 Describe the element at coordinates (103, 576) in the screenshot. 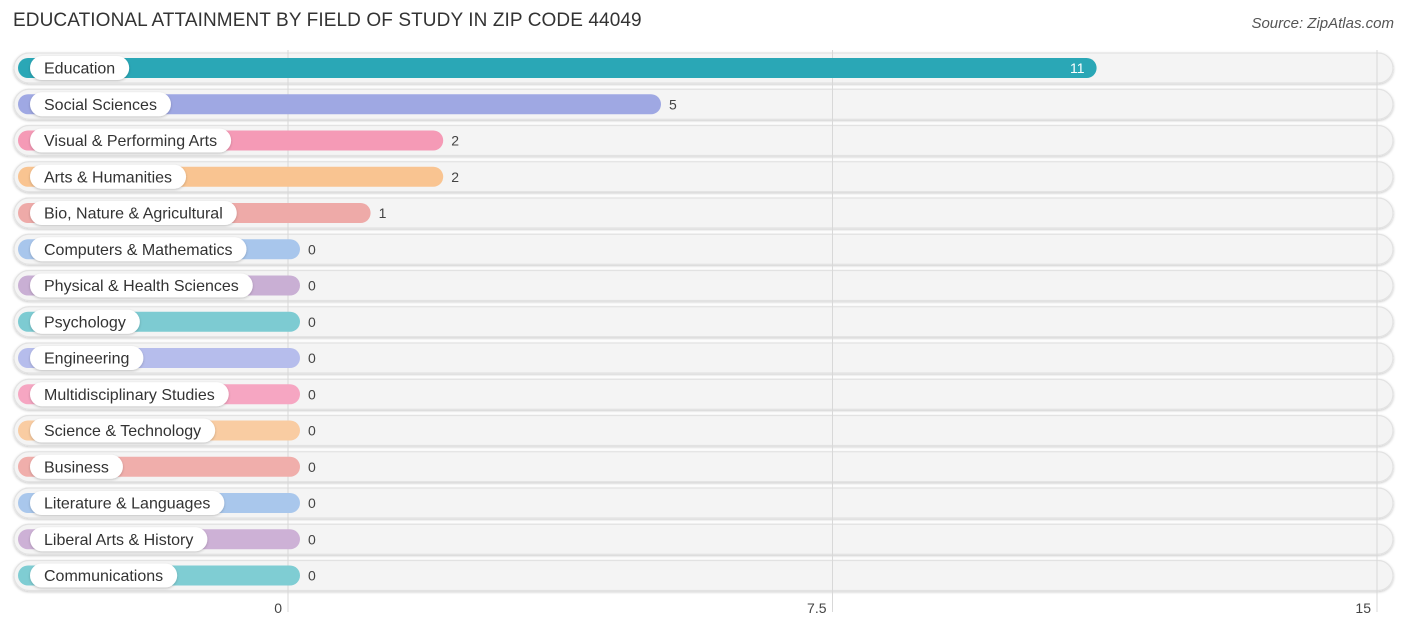

I see `category-label: Communications` at that location.